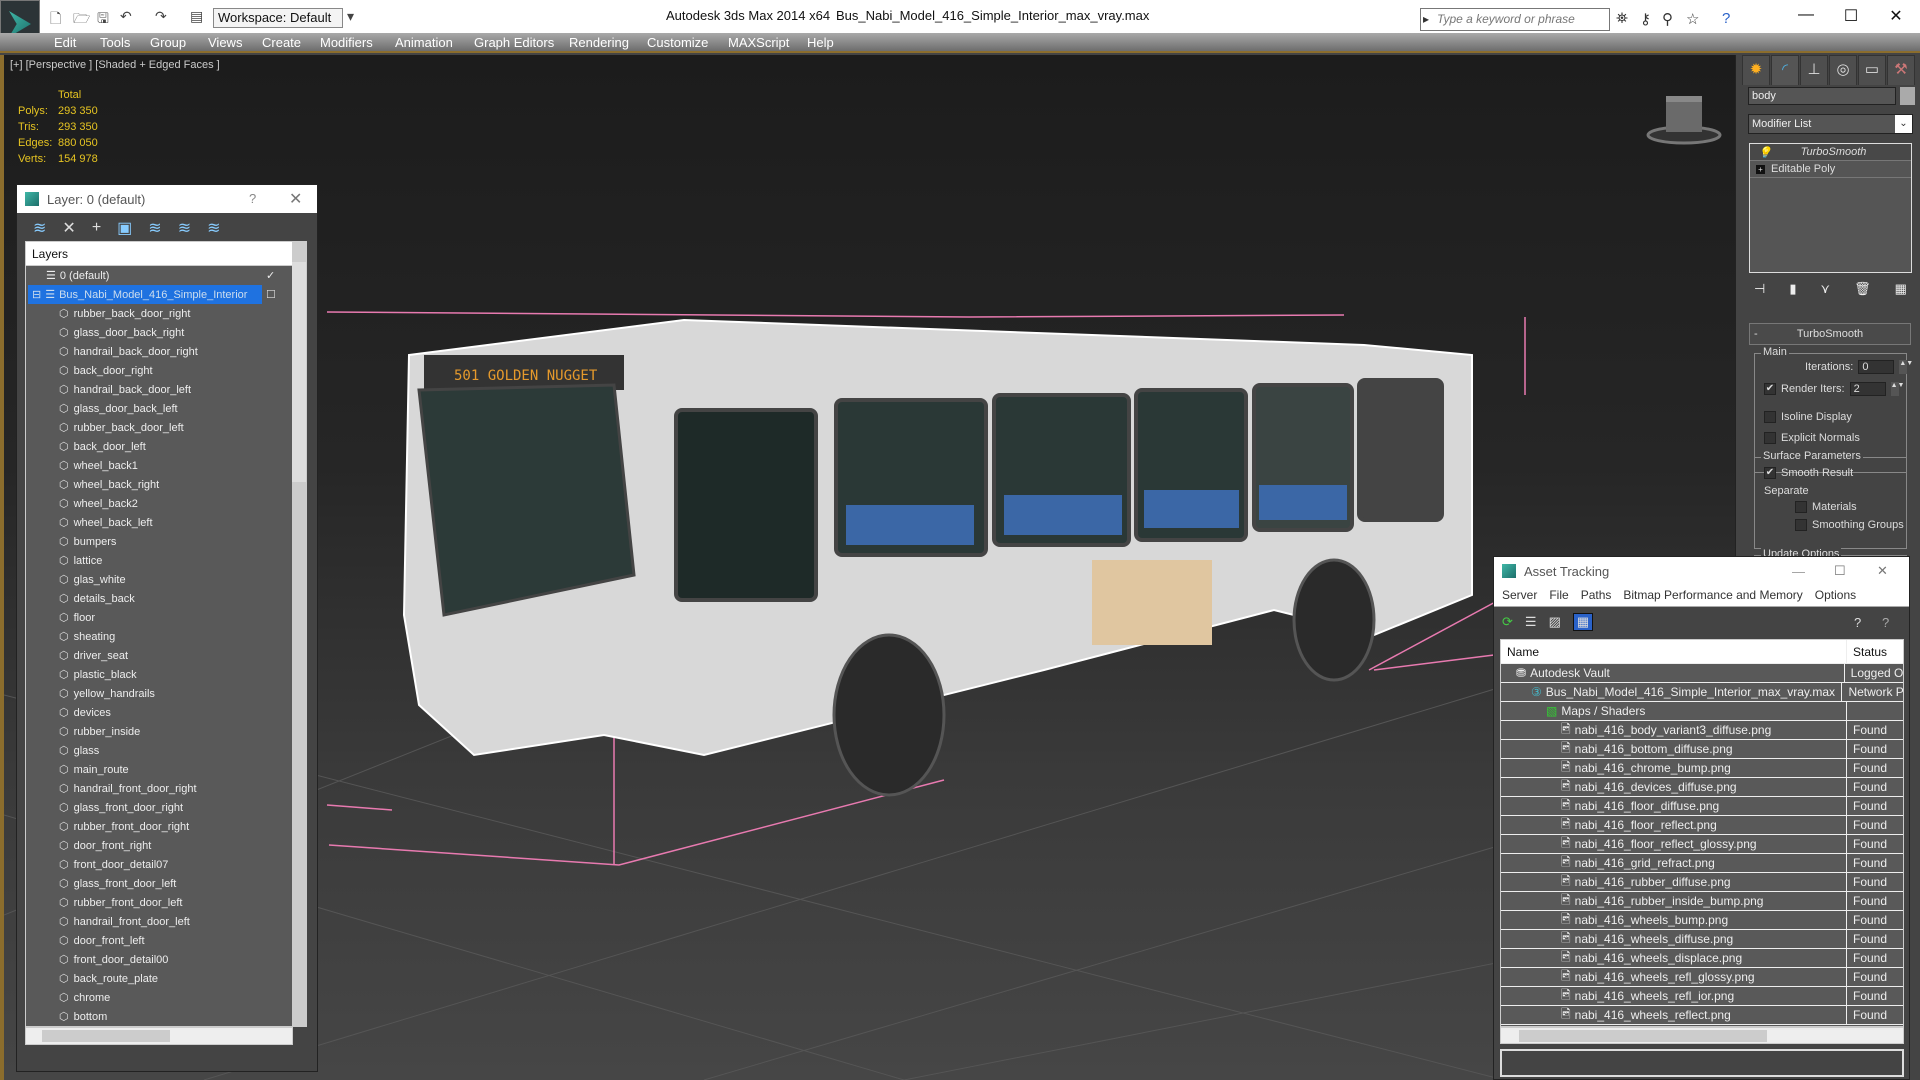  What do you see at coordinates (166, 769) in the screenshot?
I see `layer-object-row: ⬡ main_route` at bounding box center [166, 769].